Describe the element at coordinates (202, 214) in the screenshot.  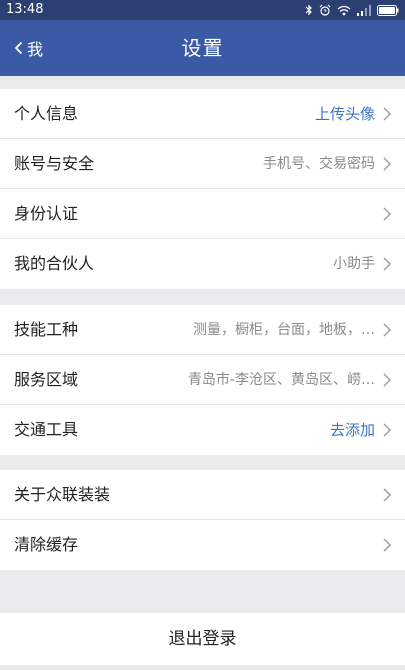
I see `row-identity-verification: 身份认证` at that location.